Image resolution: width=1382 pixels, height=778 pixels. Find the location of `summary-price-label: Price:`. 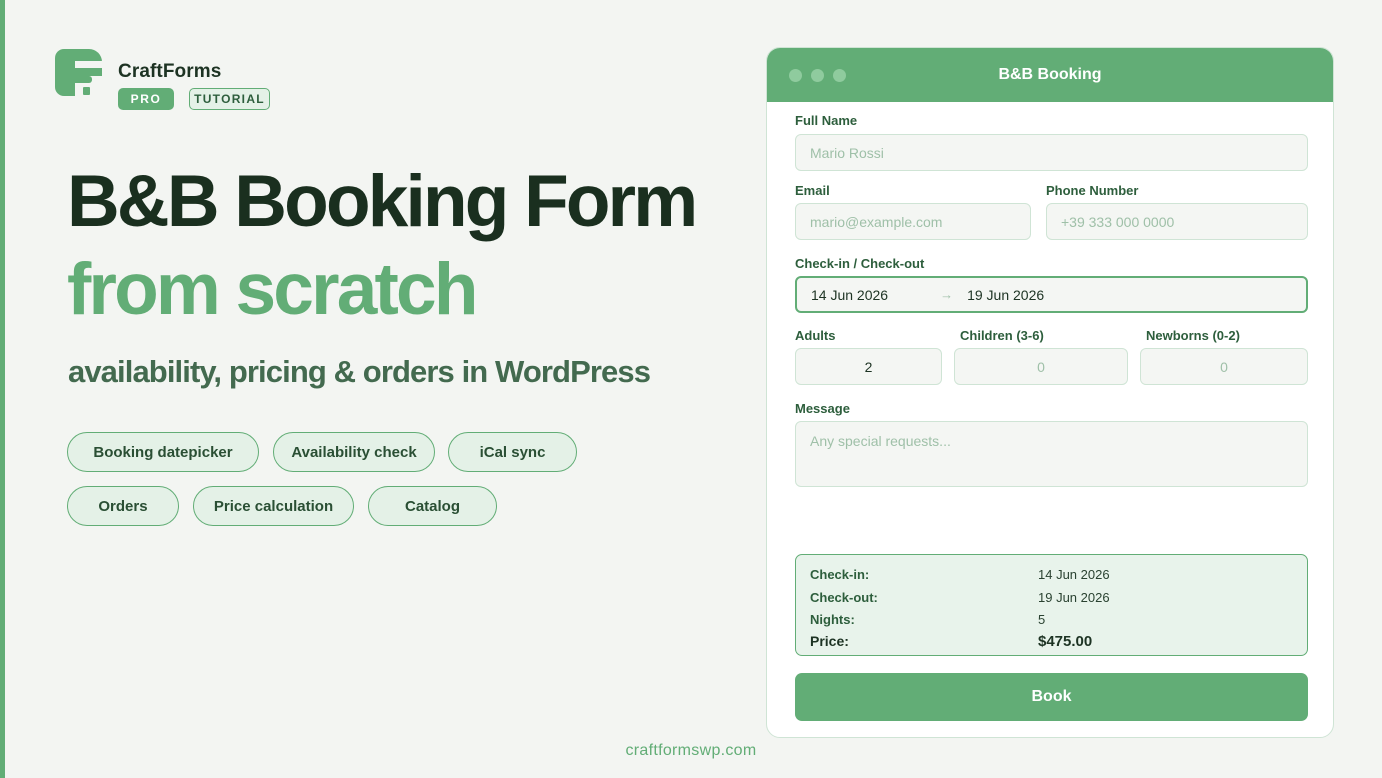

summary-price-label: Price: is located at coordinates (829, 641).